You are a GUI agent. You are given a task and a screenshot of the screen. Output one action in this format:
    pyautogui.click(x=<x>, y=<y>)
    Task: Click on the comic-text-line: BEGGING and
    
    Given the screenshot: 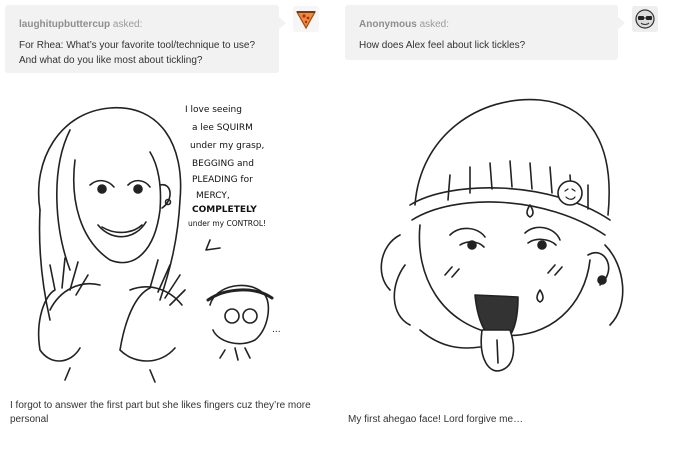 What is the action you would take?
    pyautogui.click(x=223, y=164)
    